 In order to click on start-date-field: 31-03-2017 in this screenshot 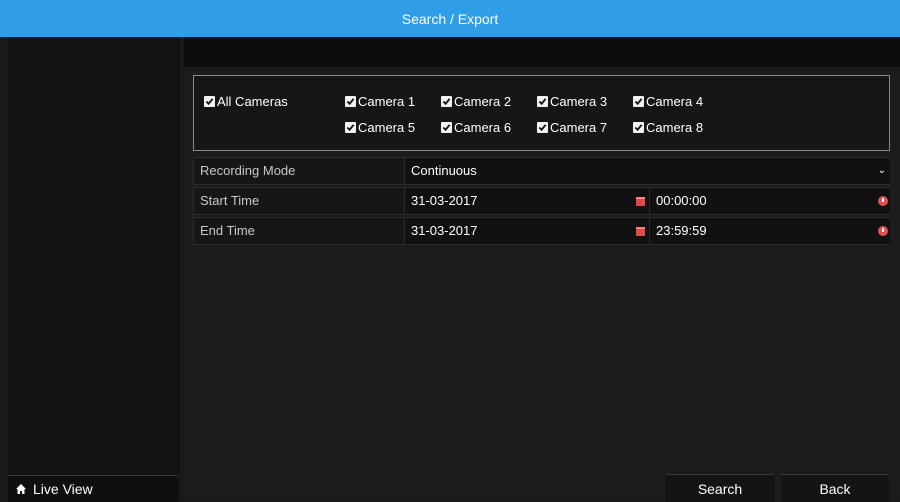, I will do `click(526, 201)`.